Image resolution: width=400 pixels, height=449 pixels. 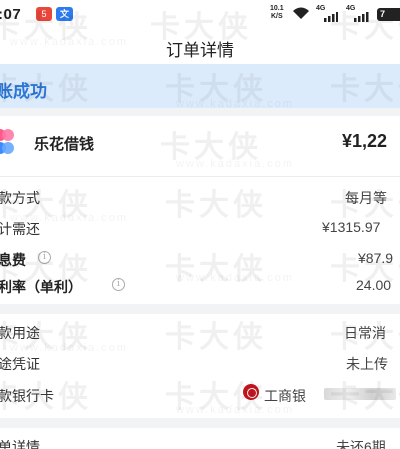 I want to click on network-speed-unit: K/S, so click(x=276, y=16).